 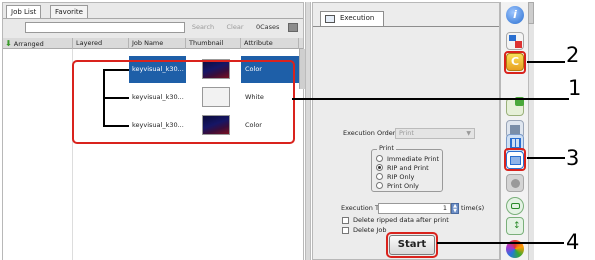 What do you see at coordinates (573, 158) in the screenshot?
I see `callout-3: 3` at bounding box center [573, 158].